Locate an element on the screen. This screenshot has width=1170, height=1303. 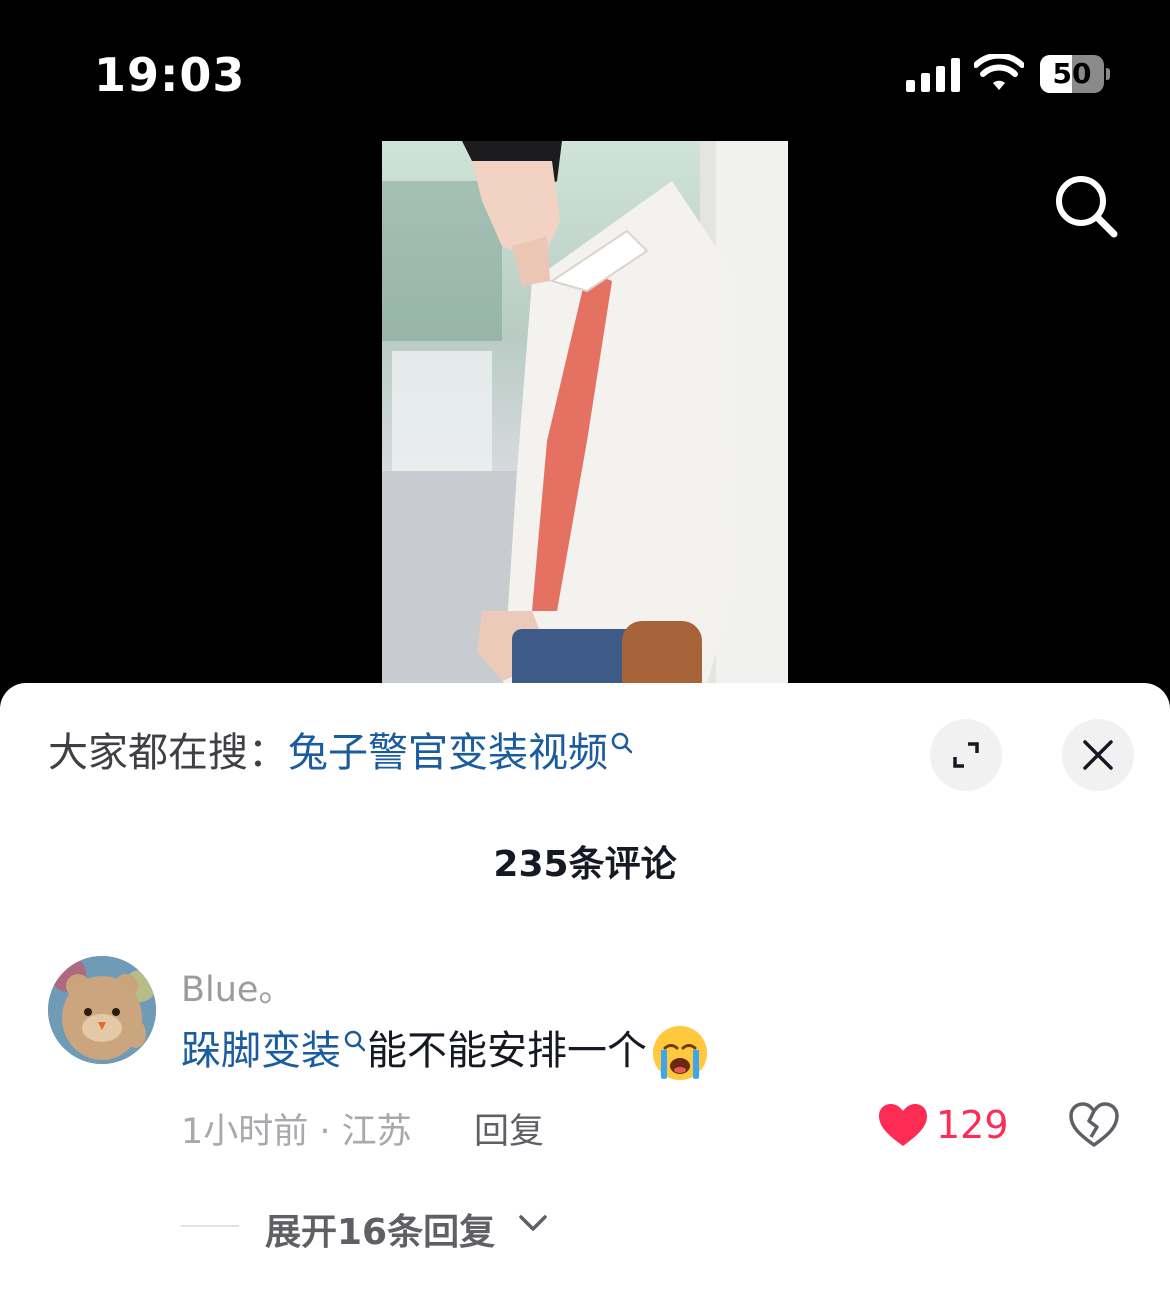
reply-button: 回复 is located at coordinates (509, 1128).